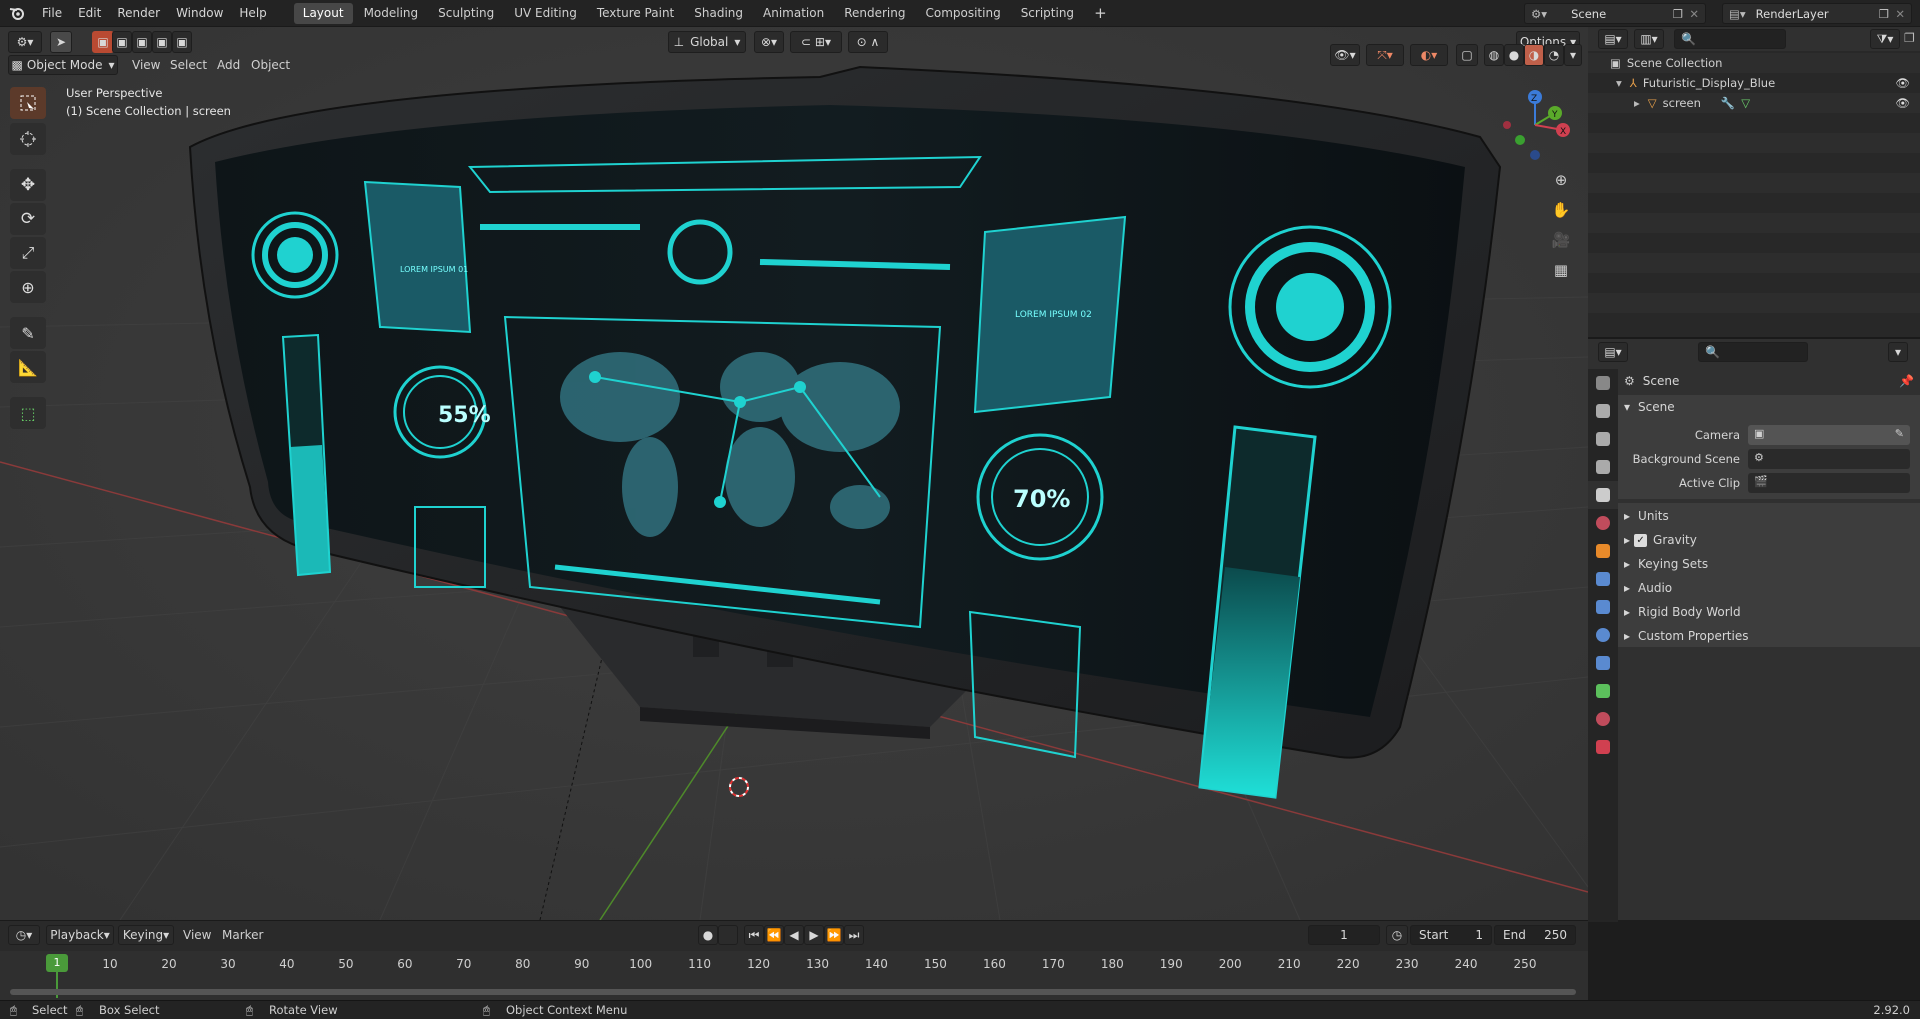 Image resolution: width=1920 pixels, height=1019 pixels. What do you see at coordinates (1769, 636) in the screenshot?
I see `custom-properties-panel-header: ▸ Custom Properties` at bounding box center [1769, 636].